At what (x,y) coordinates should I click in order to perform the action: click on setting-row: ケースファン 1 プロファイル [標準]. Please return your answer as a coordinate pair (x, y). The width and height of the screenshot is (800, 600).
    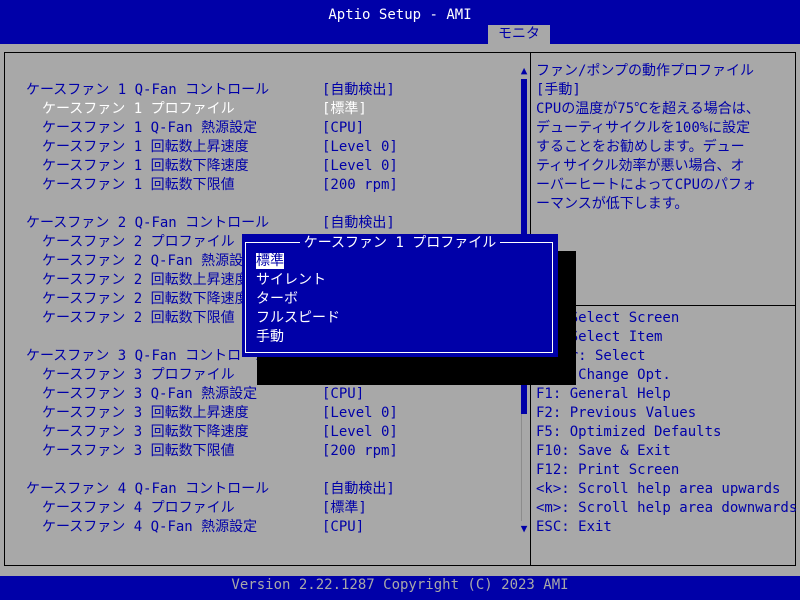
    Looking at the image, I should click on (260, 109).